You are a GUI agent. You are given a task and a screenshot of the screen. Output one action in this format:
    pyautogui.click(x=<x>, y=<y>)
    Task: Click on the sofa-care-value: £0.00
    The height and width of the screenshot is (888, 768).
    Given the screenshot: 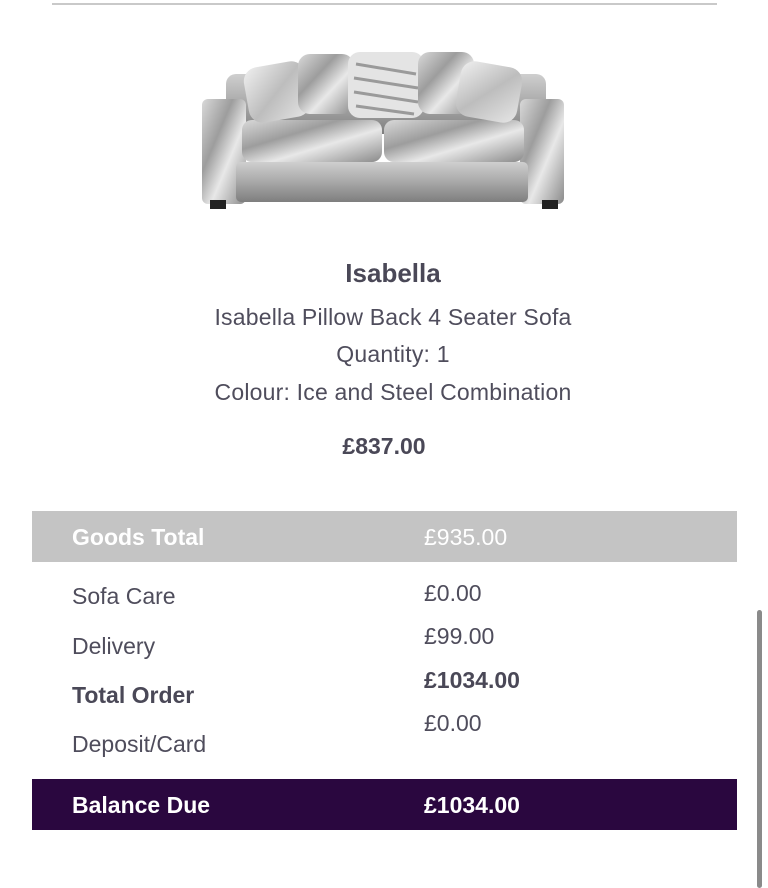 What is the action you would take?
    pyautogui.click(x=453, y=593)
    